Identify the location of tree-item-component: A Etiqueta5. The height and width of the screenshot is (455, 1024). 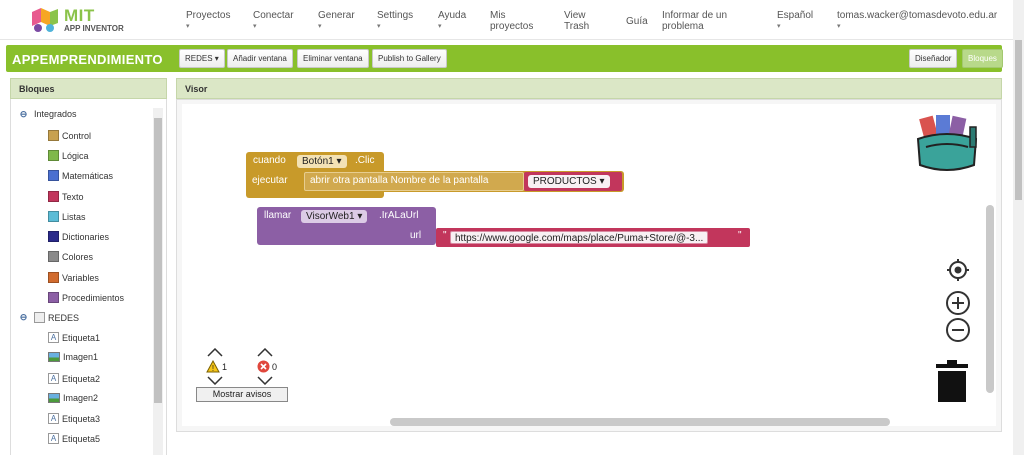
(74, 438).